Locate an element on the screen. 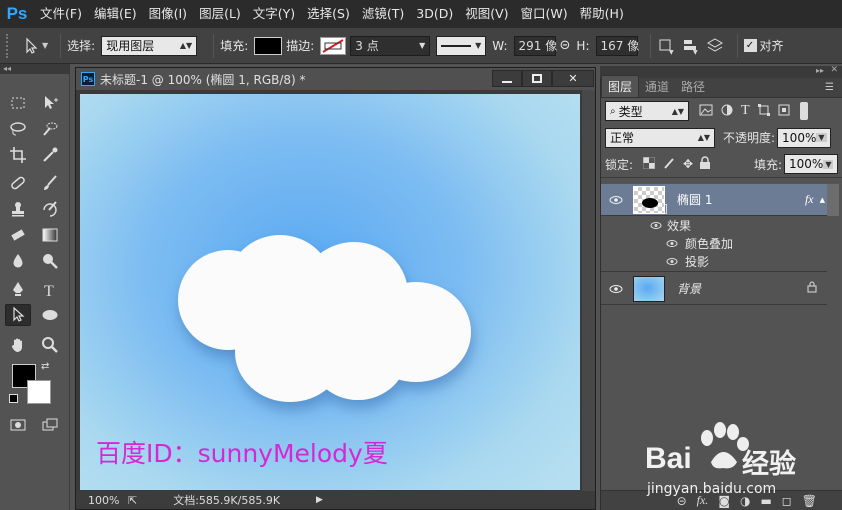  path-operations-icon: ▼ is located at coordinates (666, 46).